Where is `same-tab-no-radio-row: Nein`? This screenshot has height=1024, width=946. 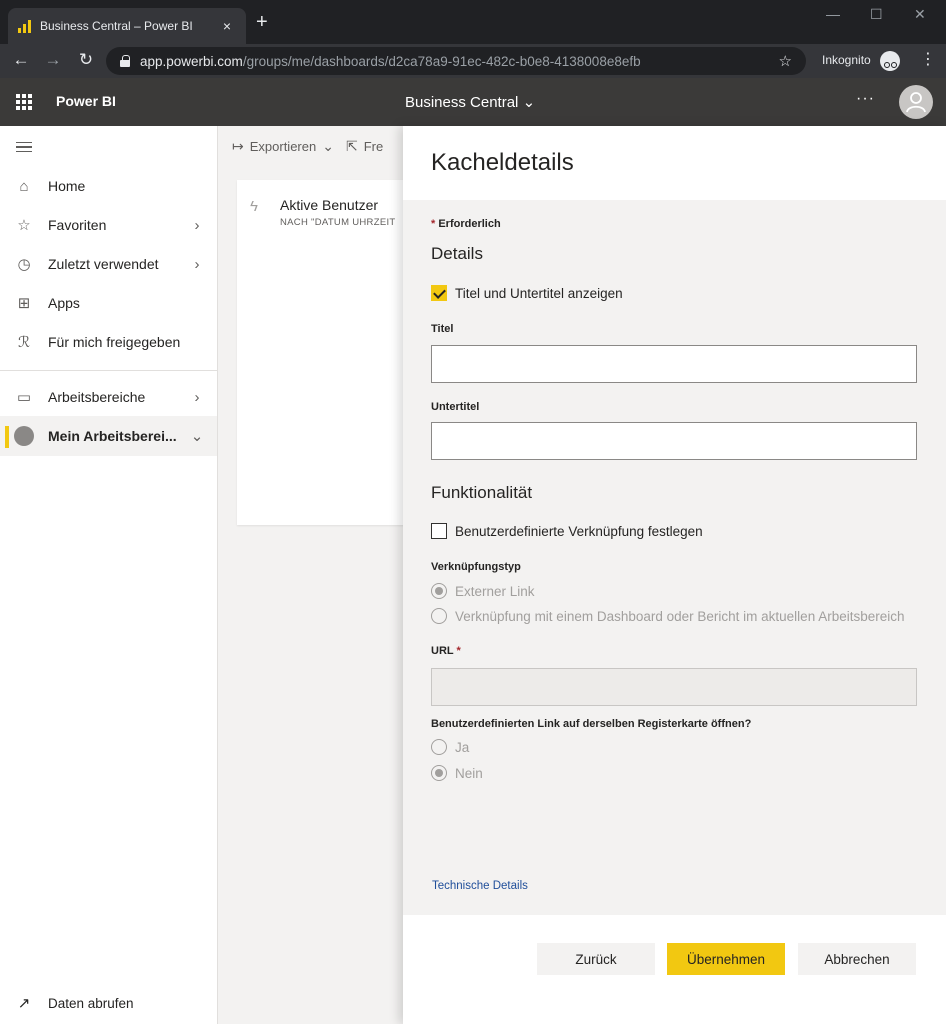
same-tab-no-radio-row: Nein is located at coordinates (457, 773).